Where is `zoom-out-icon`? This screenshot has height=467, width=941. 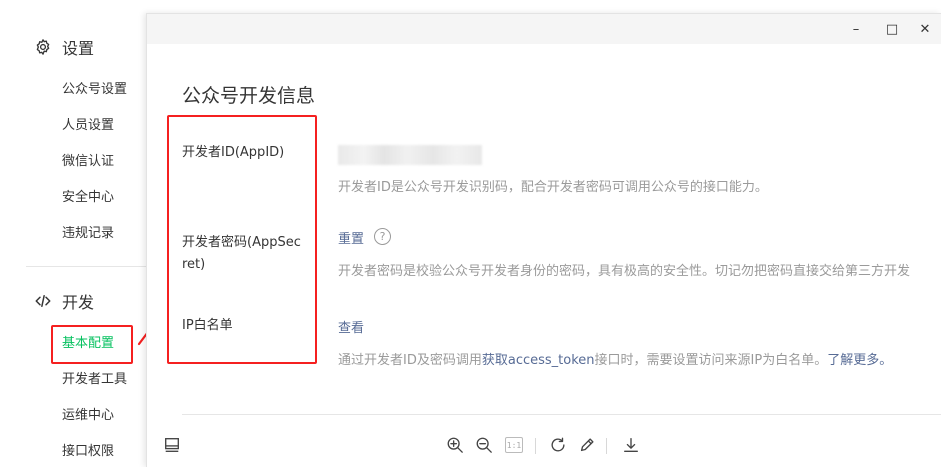 zoom-out-icon is located at coordinates (484, 445).